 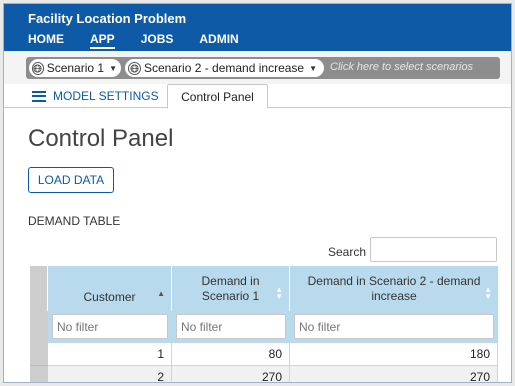 I want to click on tab-control-panel: Control Panel, so click(x=217, y=96).